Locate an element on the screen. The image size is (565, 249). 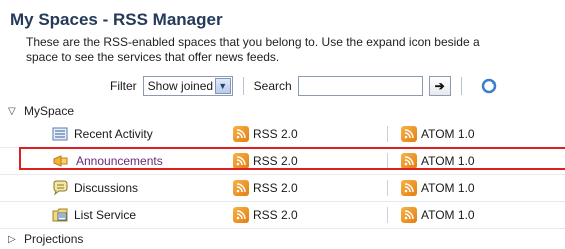
arrow-right-icon: ➔ is located at coordinates (439, 86).